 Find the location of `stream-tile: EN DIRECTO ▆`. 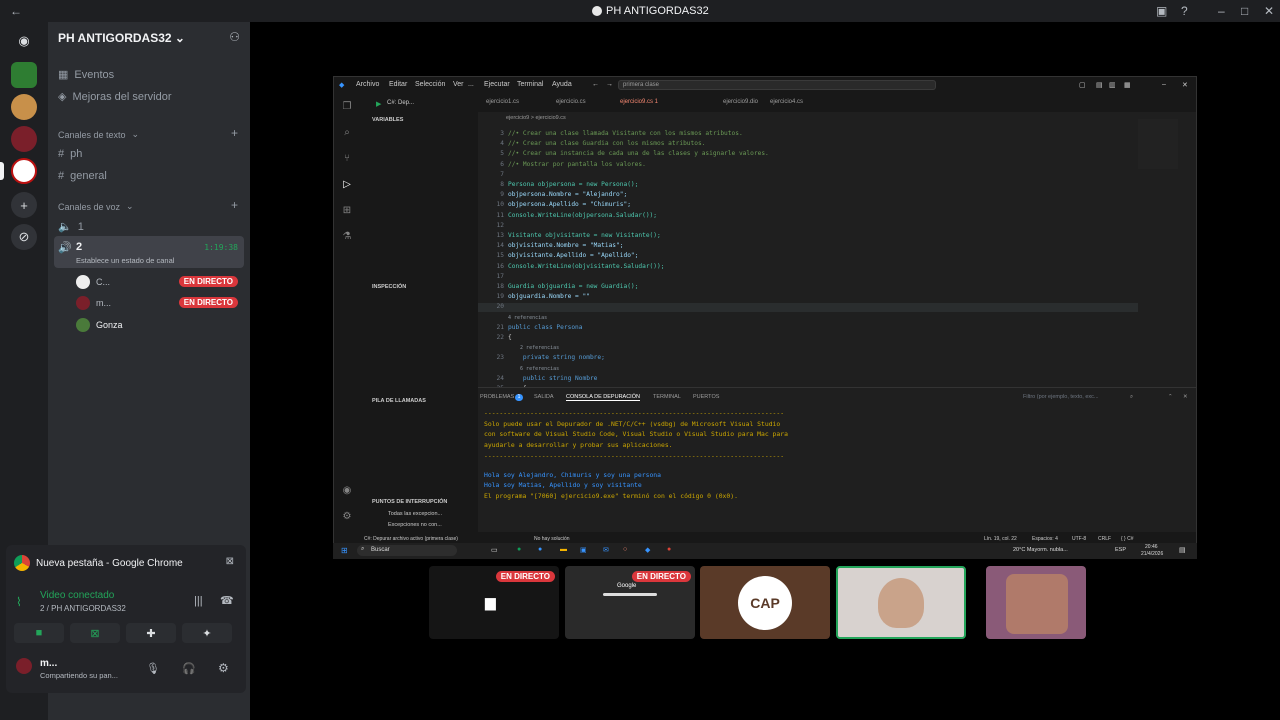

stream-tile: EN DIRECTO ▆ is located at coordinates (494, 602).